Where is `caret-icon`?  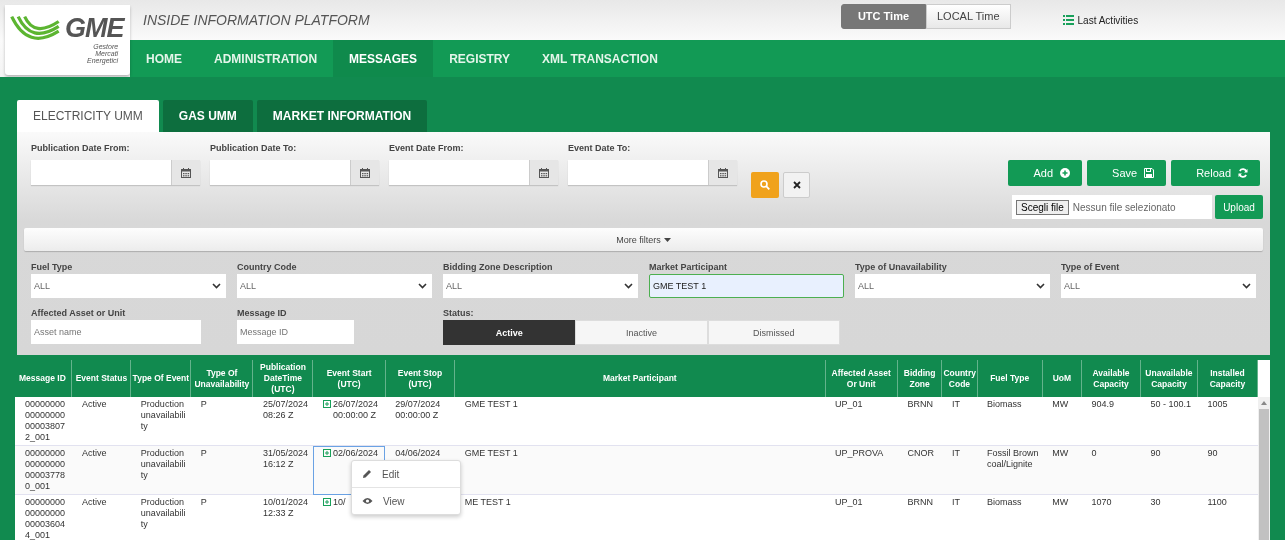
caret-icon is located at coordinates (667, 239).